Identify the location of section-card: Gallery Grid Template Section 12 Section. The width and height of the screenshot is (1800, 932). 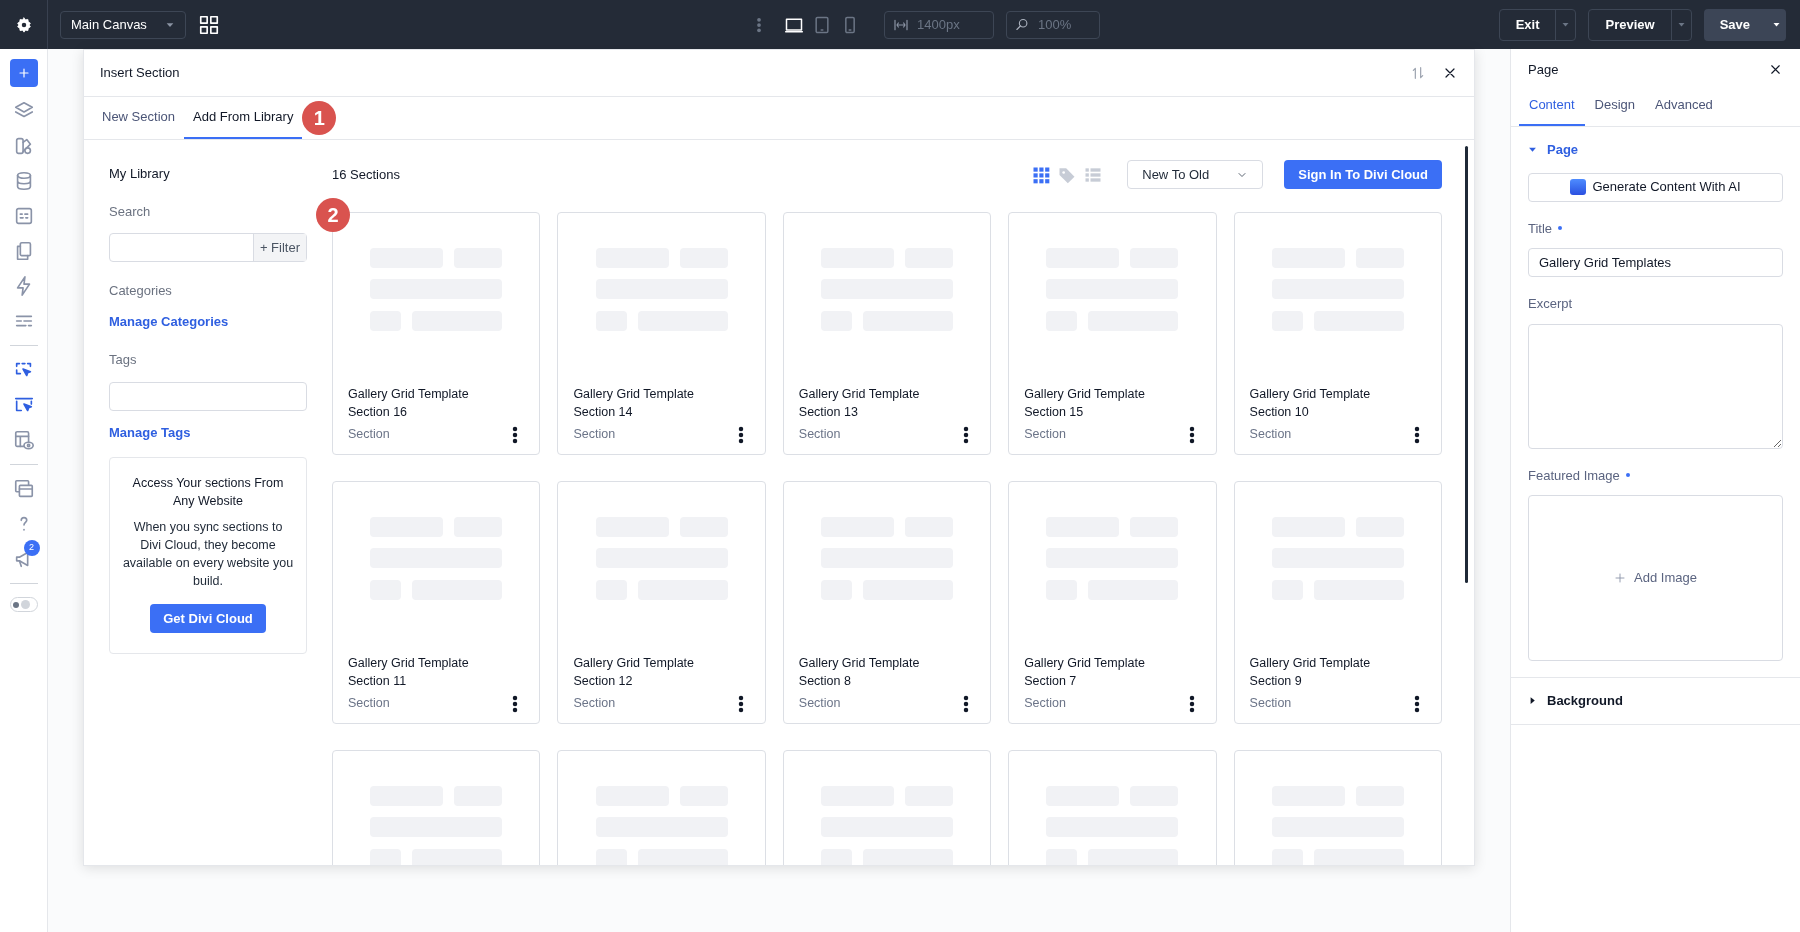
(661, 602).